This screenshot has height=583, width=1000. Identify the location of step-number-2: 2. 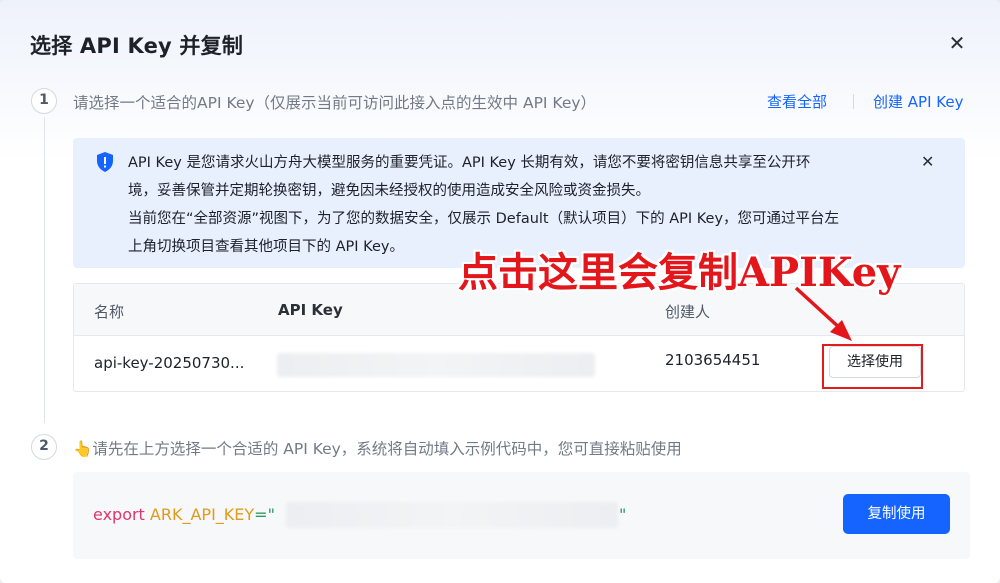
(44, 447).